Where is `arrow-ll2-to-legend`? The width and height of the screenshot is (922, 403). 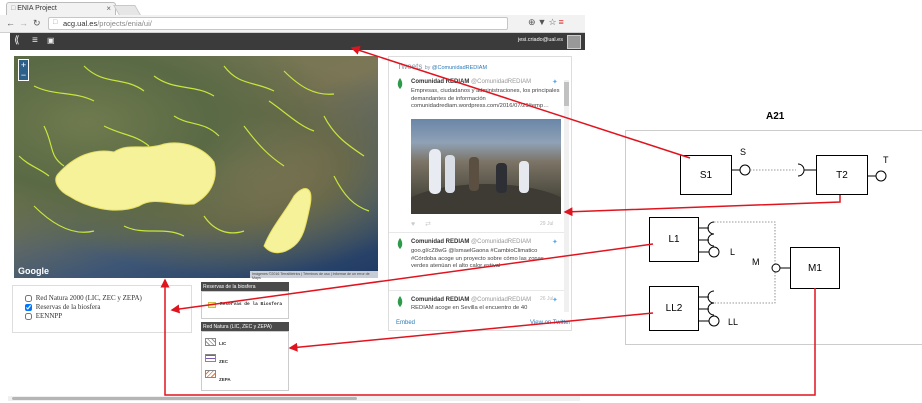 arrow-ll2-to-legend is located at coordinates (471, 332).